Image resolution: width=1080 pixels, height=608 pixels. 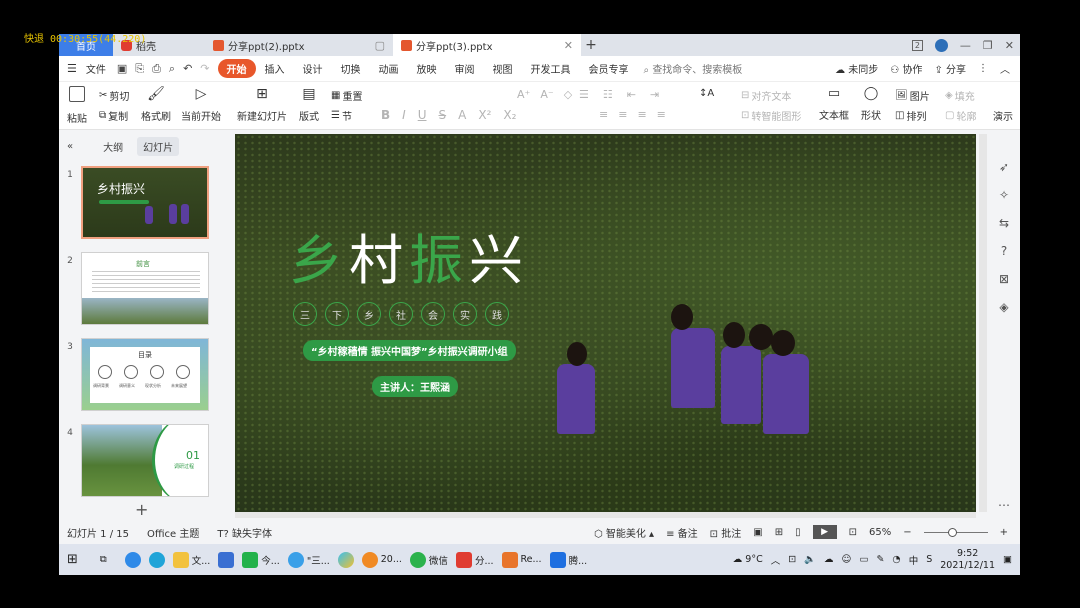 What do you see at coordinates (113, 146) in the screenshot?
I see `tab-outline: 大纲` at bounding box center [113, 146].